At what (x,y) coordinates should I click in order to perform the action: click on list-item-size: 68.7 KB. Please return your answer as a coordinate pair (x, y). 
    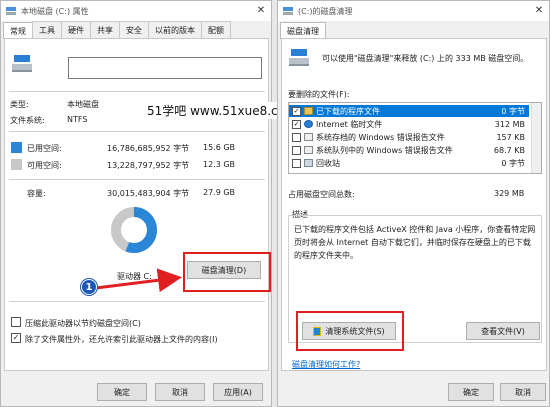
    Looking at the image, I should click on (509, 150).